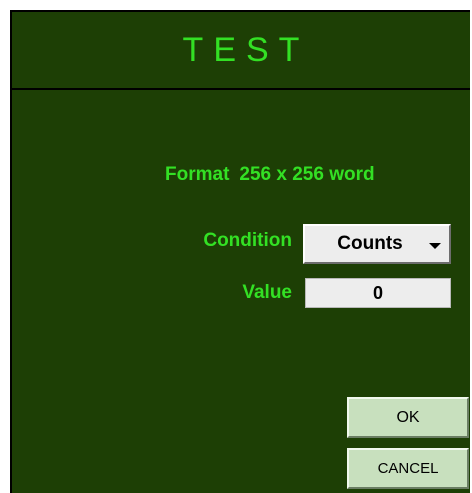  What do you see at coordinates (246, 49) in the screenshot?
I see `dialog-title: TEST` at bounding box center [246, 49].